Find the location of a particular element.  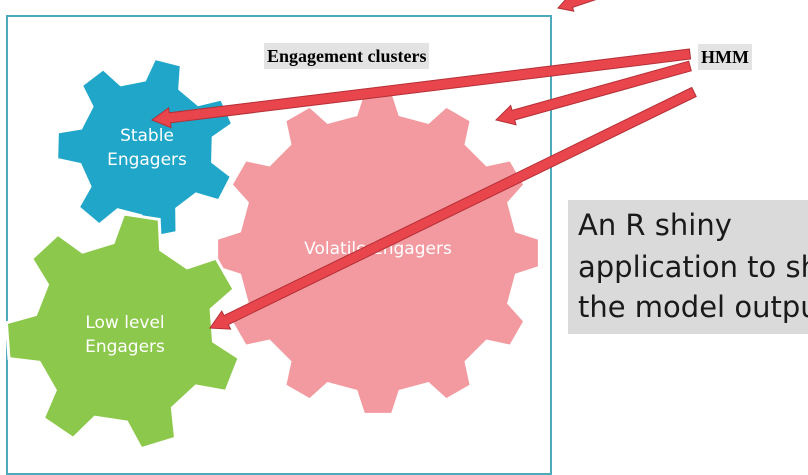

stable-engagers-gear: Stable Engagers is located at coordinates (145, 148).